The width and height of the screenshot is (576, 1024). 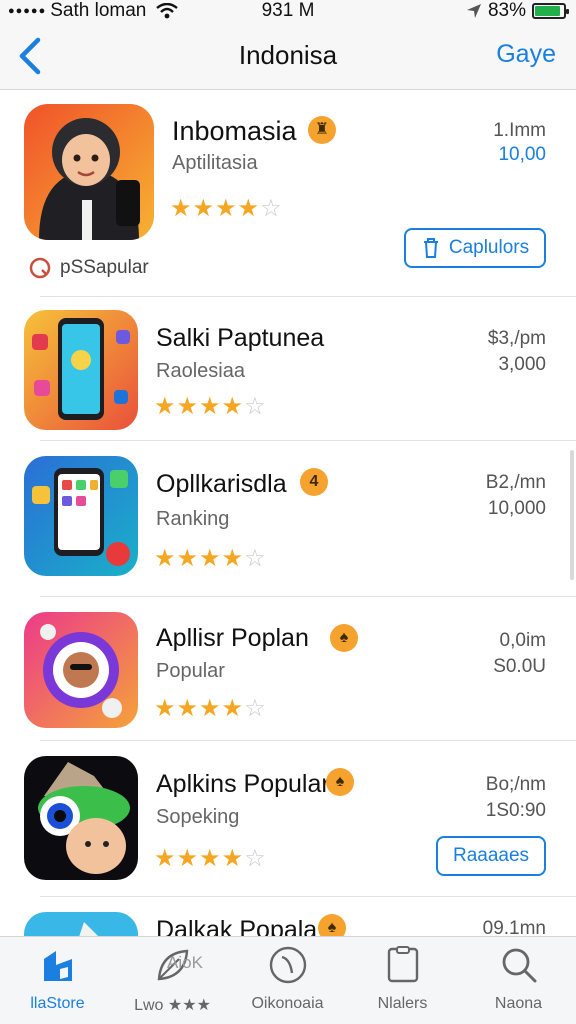 What do you see at coordinates (81, 818) in the screenshot?
I see `green-hat-character-icon` at bounding box center [81, 818].